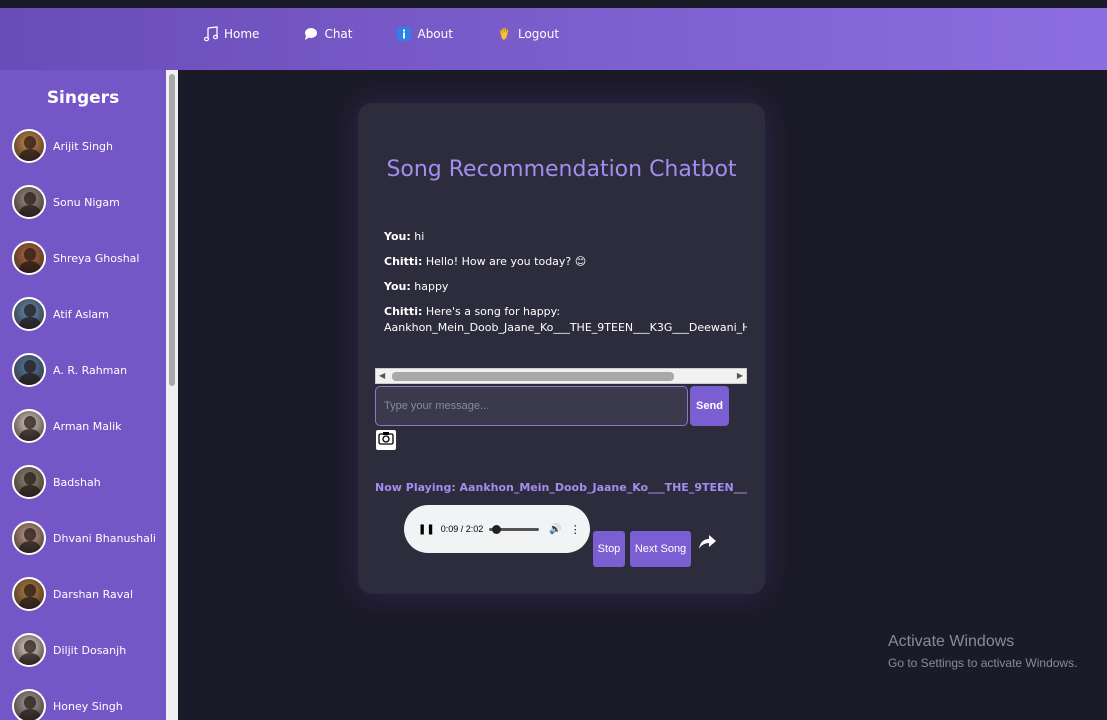  I want to click on sidebar-singer-item: Atif Aslam, so click(83, 314).